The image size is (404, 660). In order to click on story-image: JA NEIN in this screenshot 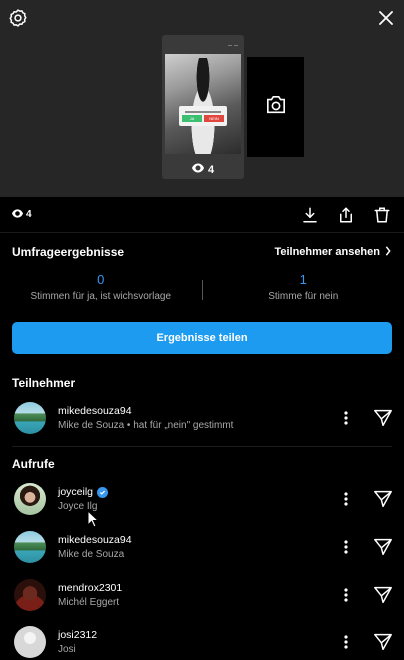, I will do `click(203, 104)`.